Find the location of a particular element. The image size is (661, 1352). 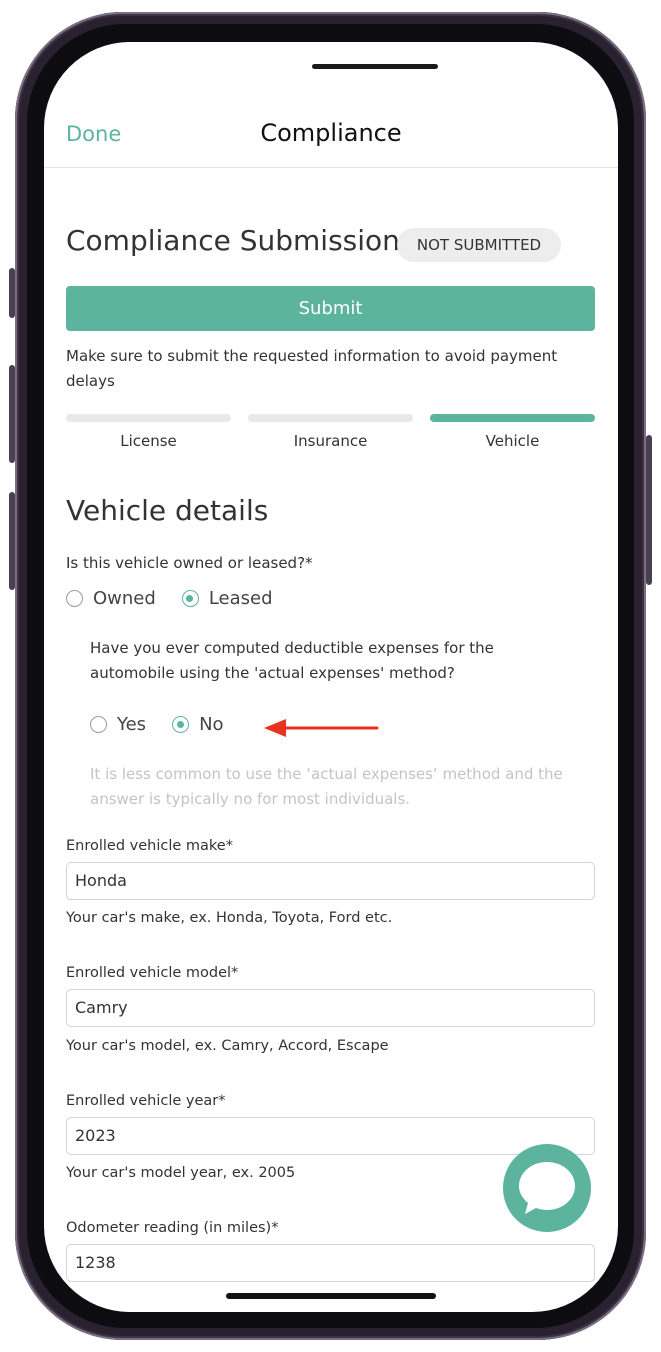

submission-title: Compliance Submission is located at coordinates (233, 240).